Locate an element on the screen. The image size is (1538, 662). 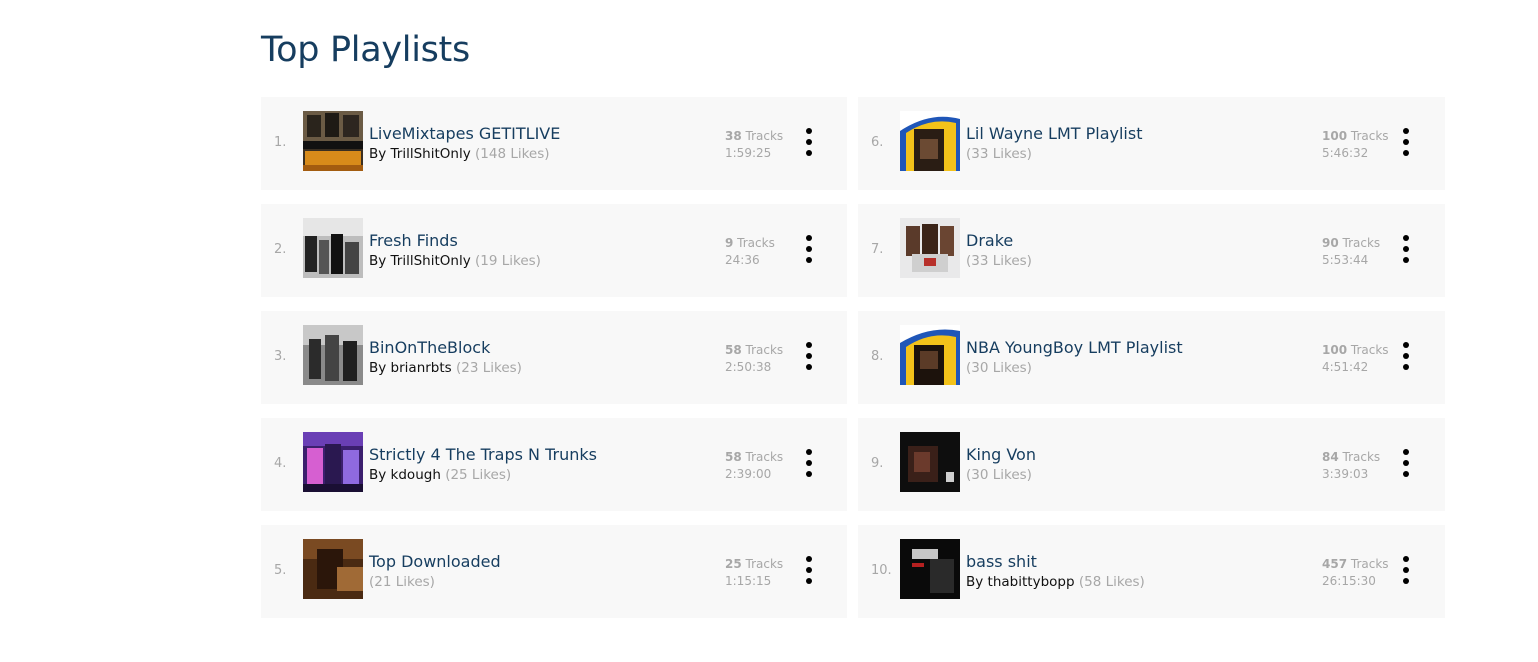
playlist-stats: 25 Tracks 1:15:15 is located at coordinates (754, 573).